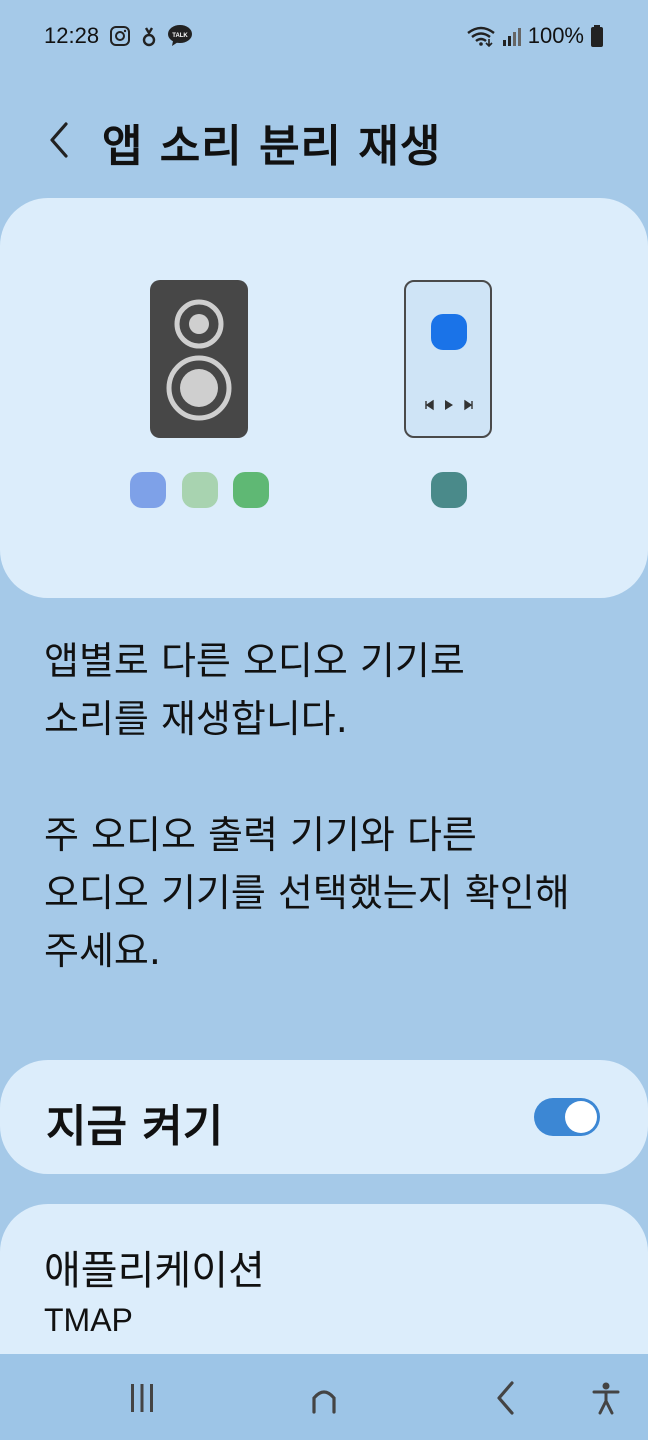  I want to click on instagram-icon, so click(120, 36).